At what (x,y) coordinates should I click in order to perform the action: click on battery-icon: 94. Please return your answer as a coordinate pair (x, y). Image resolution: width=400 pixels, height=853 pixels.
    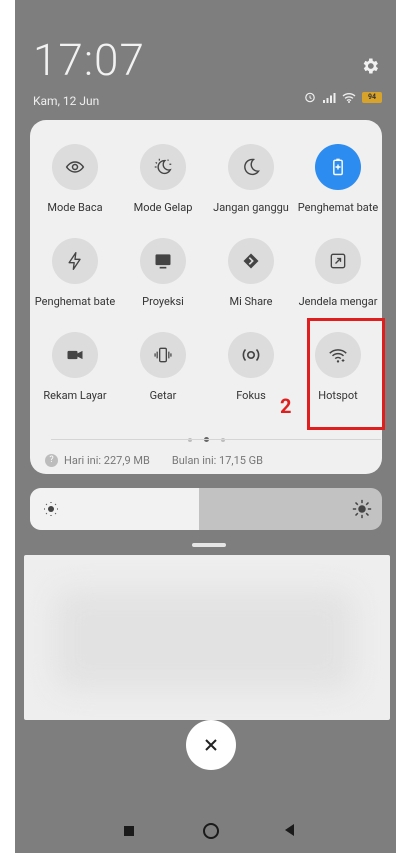
    Looking at the image, I should click on (372, 97).